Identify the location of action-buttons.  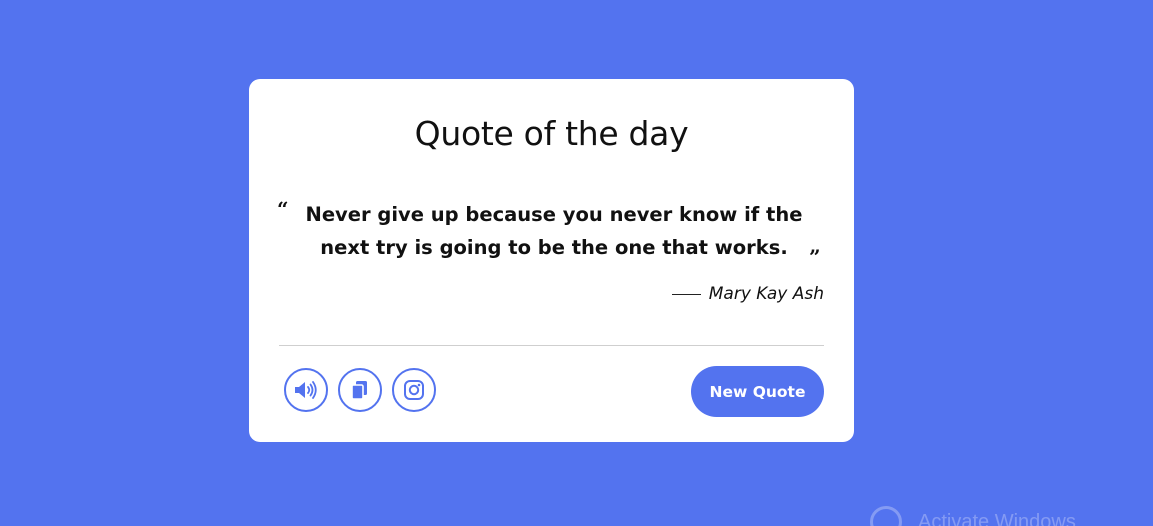
(360, 390).